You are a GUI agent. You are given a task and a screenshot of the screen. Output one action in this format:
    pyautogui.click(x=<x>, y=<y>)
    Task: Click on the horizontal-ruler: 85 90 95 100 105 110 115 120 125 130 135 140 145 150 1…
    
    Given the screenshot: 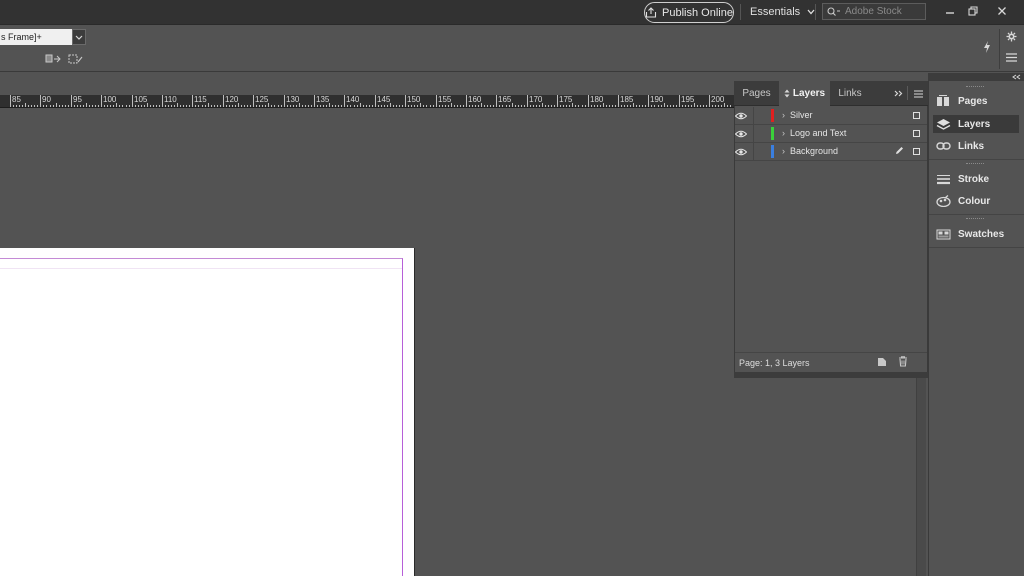 What is the action you would take?
    pyautogui.click(x=367, y=101)
    